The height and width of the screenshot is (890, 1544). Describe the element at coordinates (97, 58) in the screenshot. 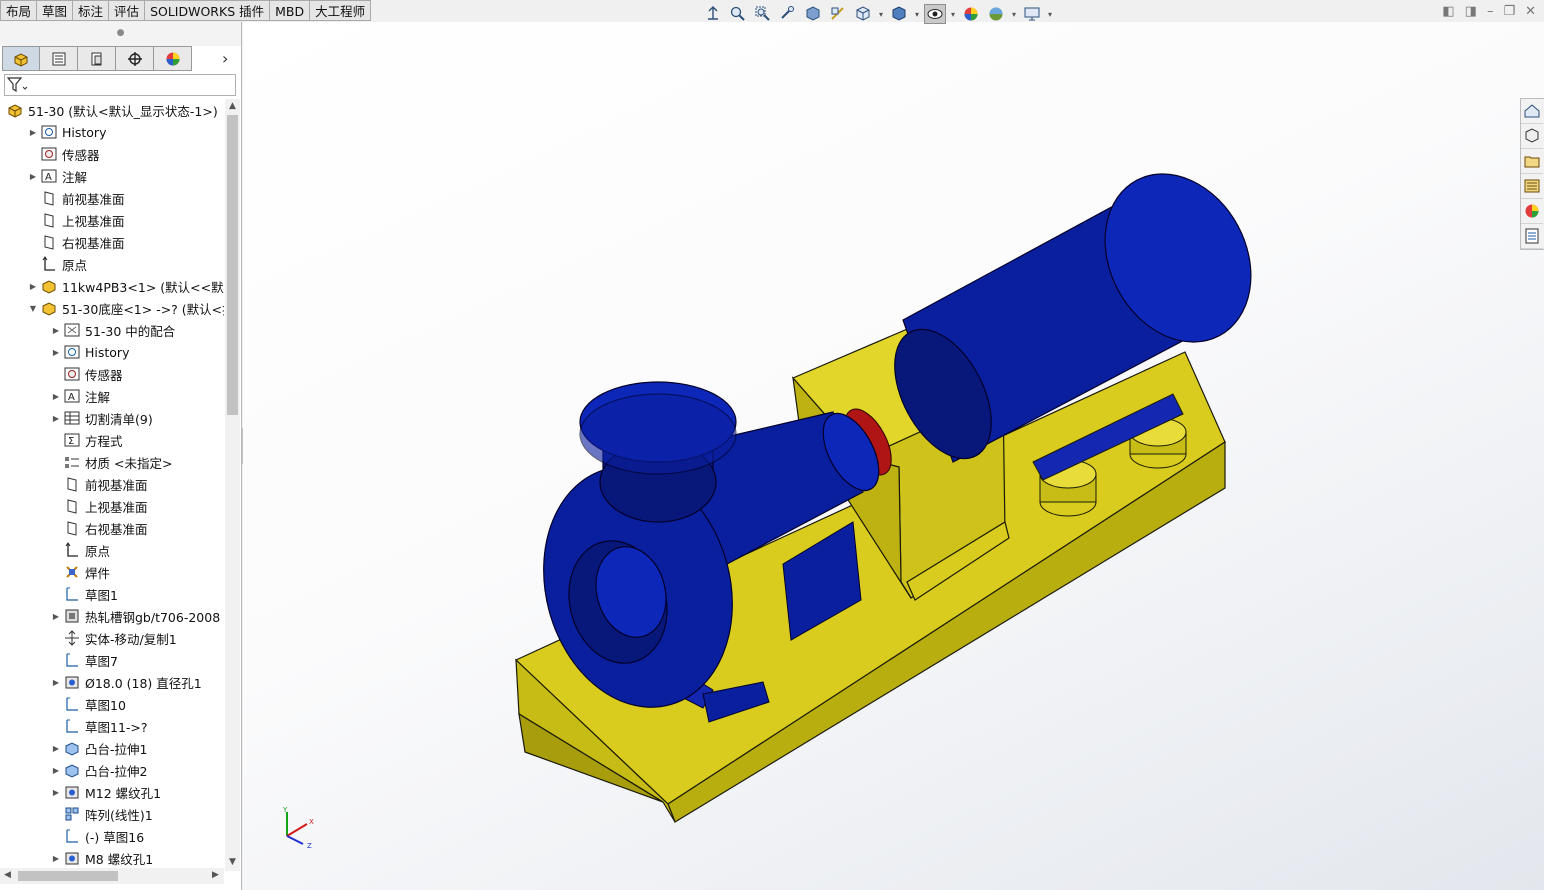

I see `tab-configuration-manager` at that location.